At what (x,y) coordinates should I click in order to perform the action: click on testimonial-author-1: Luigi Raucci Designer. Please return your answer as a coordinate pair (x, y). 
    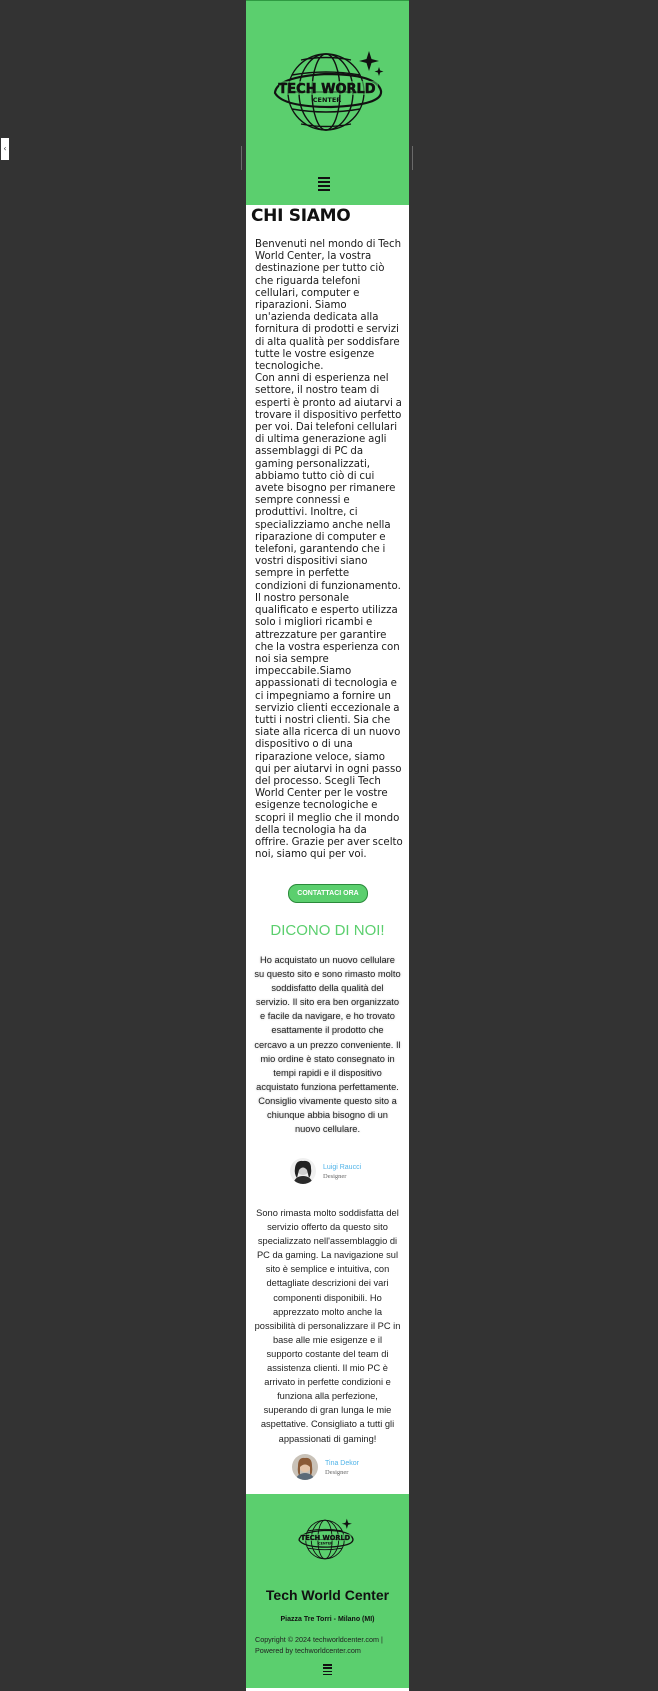
    Looking at the image, I should click on (340, 1173).